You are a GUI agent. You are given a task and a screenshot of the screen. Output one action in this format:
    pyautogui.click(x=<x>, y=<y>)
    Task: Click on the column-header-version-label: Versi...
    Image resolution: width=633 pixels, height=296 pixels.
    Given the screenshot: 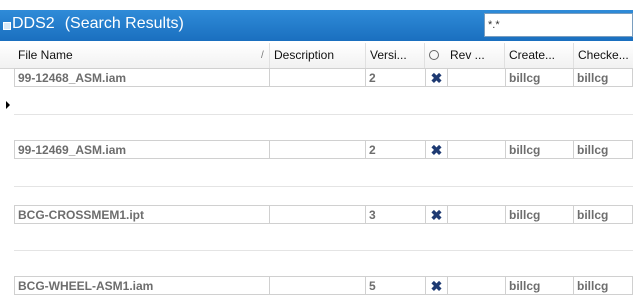 What is the action you would take?
    pyautogui.click(x=388, y=55)
    